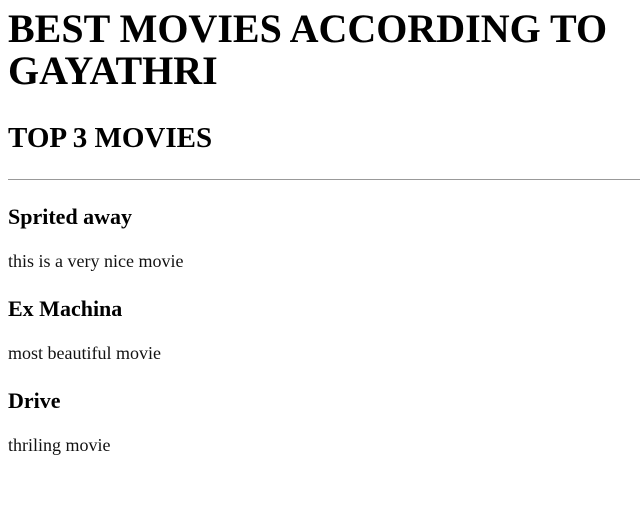 The image size is (640, 523). Describe the element at coordinates (110, 138) in the screenshot. I see `page-subtitle: TOP 3 MOVIES` at that location.